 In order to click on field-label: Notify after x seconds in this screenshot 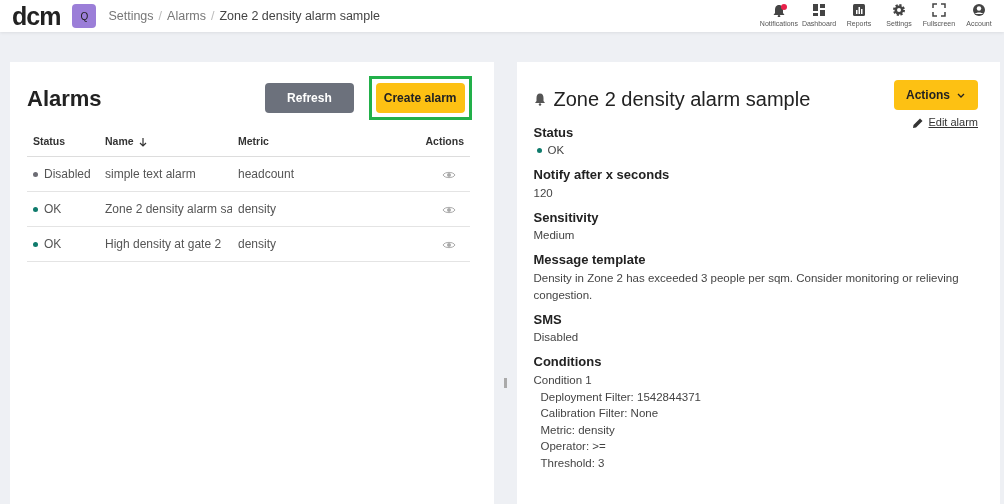, I will do `click(601, 175)`.